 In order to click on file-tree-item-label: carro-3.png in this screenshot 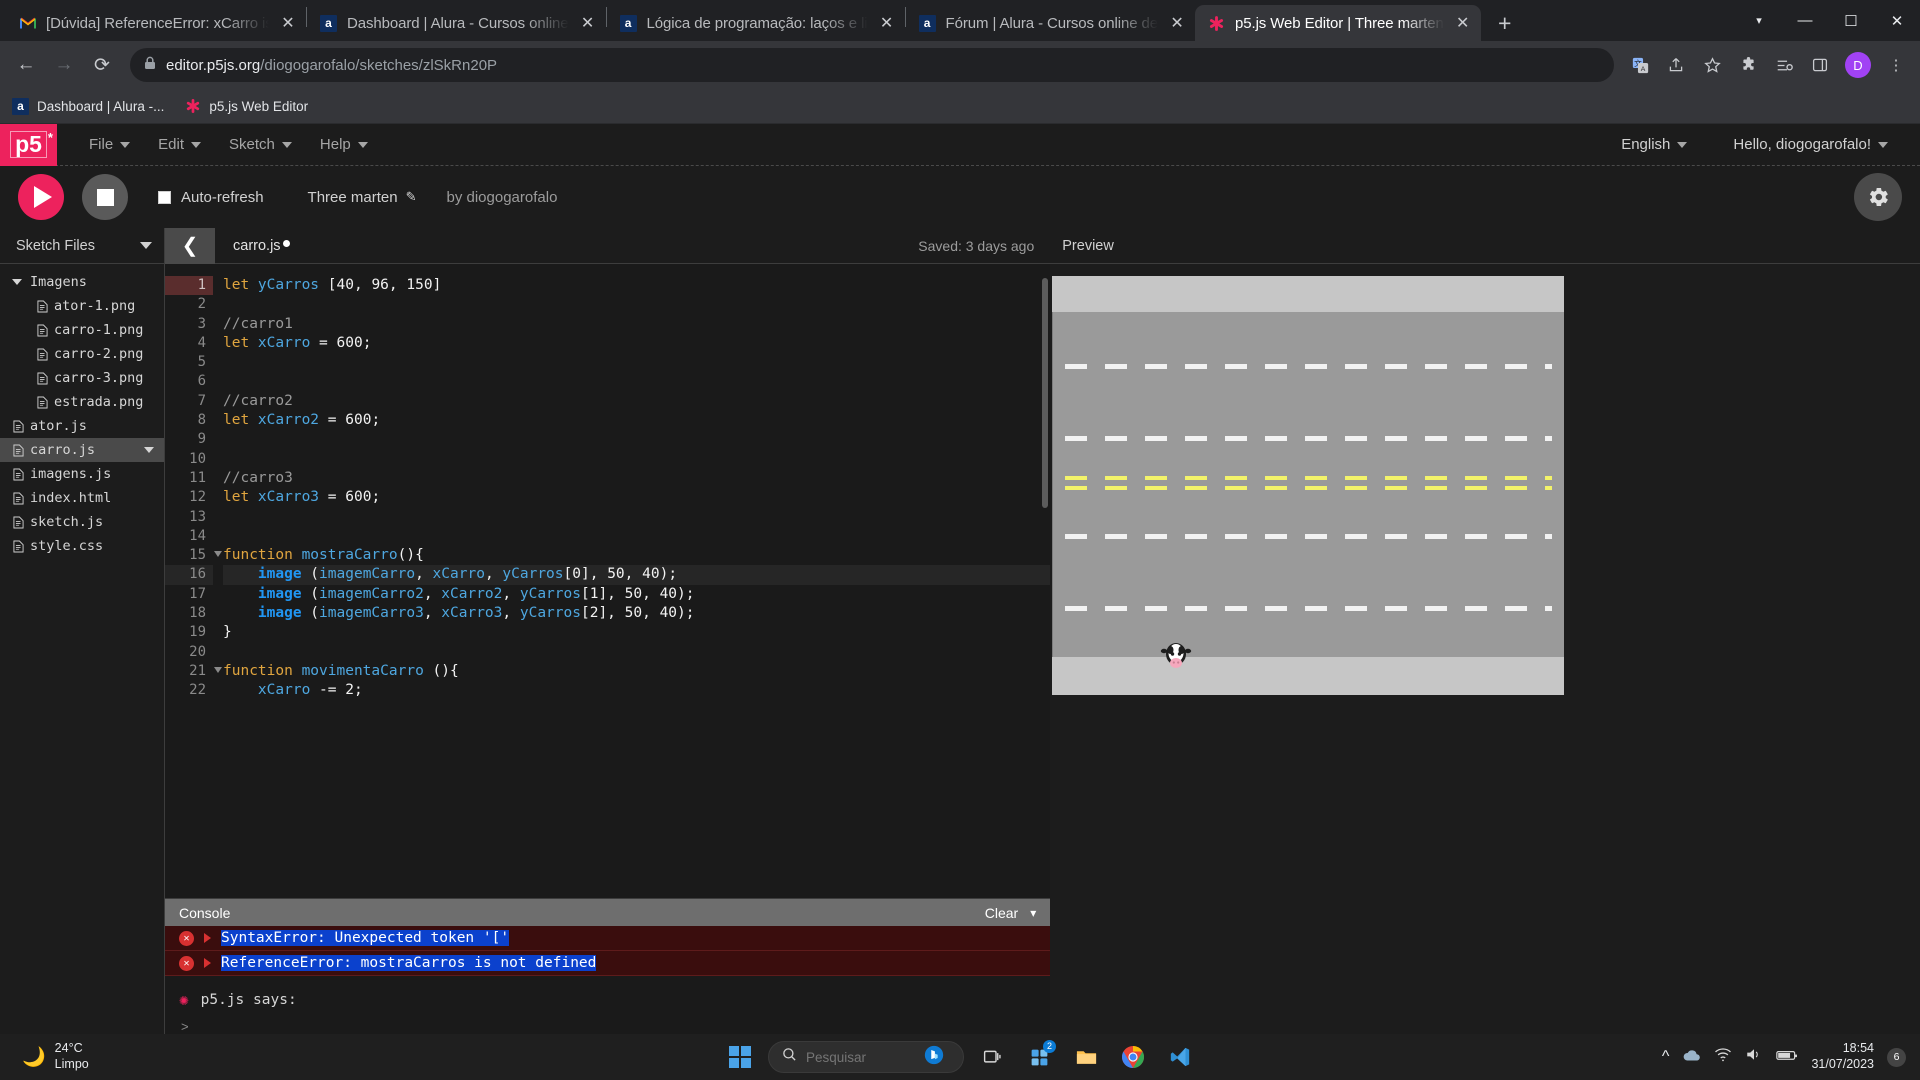, I will do `click(99, 378)`.